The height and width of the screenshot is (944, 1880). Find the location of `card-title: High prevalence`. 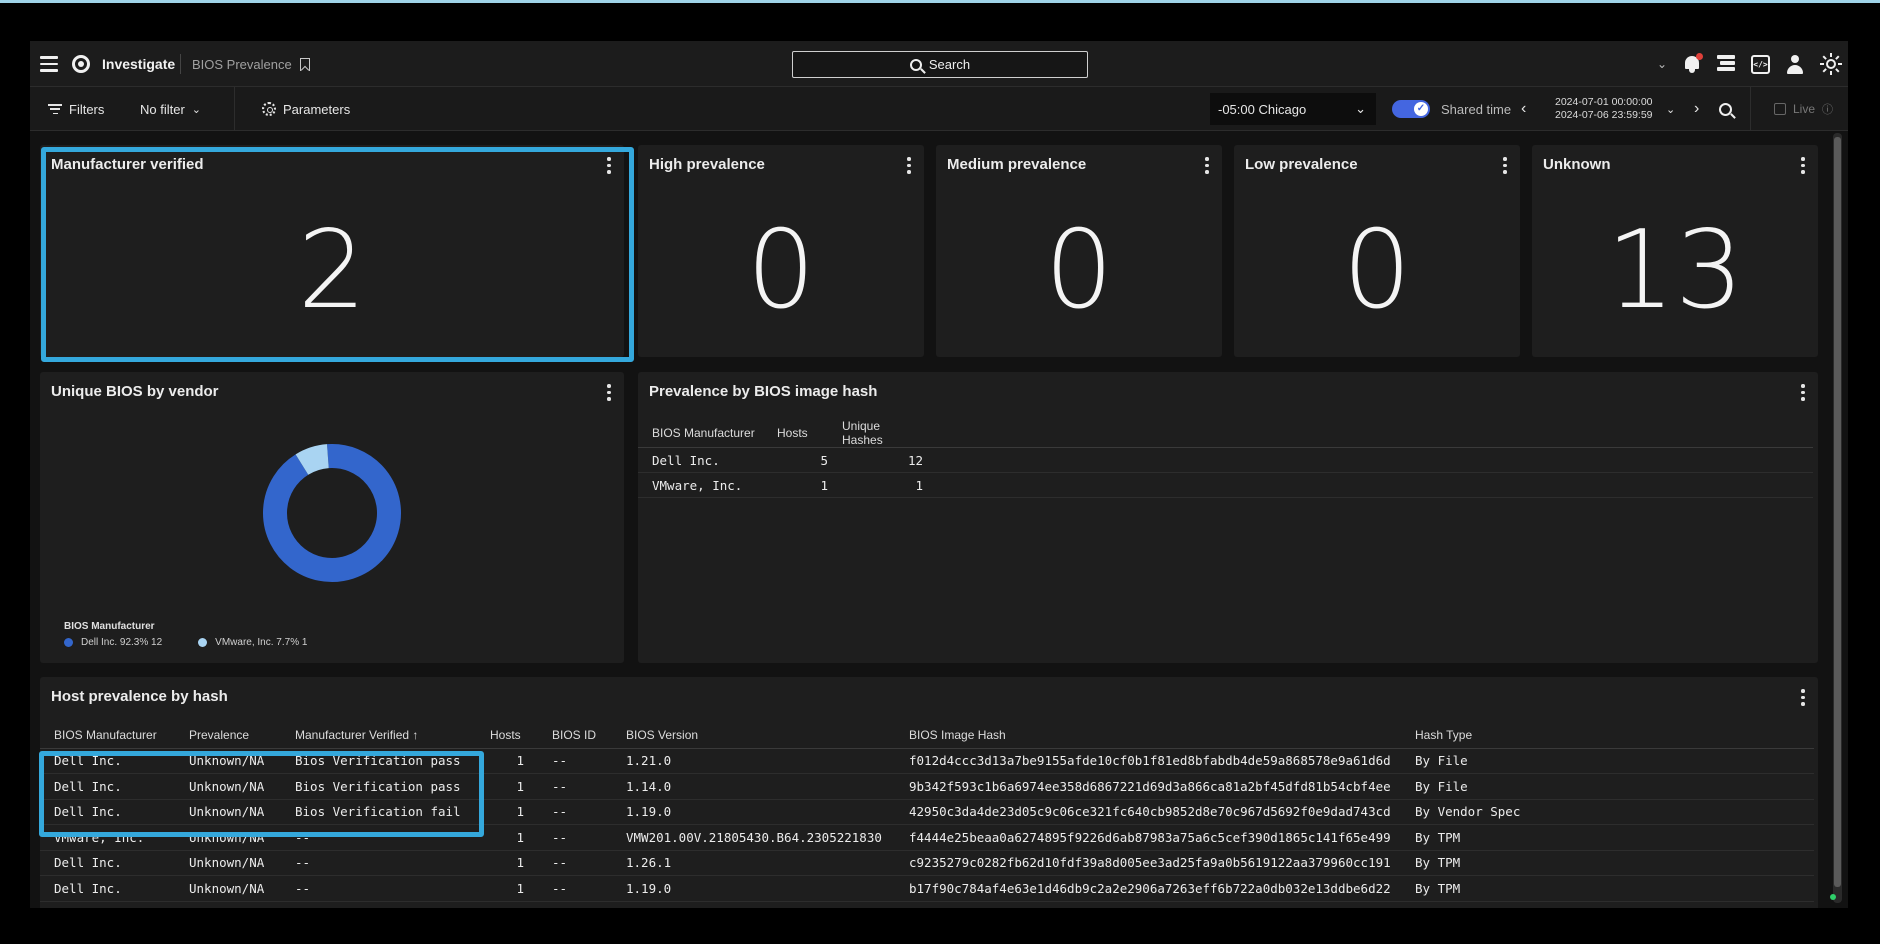

card-title: High prevalence is located at coordinates (707, 164).